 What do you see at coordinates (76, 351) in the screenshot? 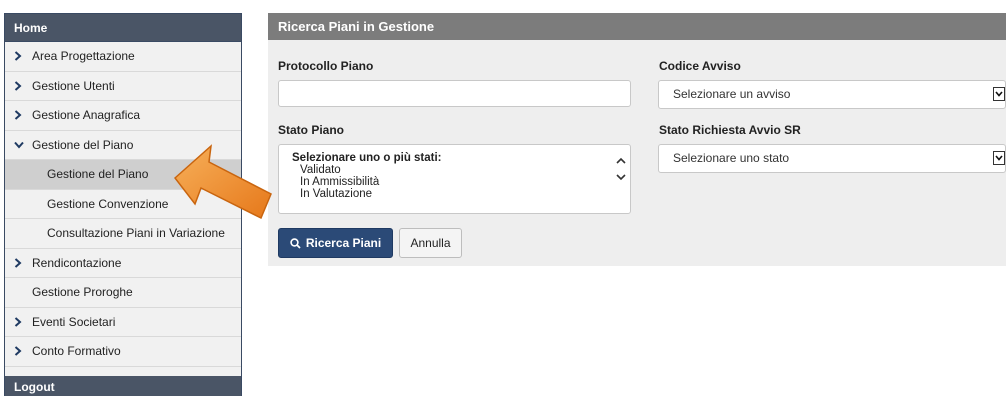
I see `sidebar-item-label: Conto Formativo` at bounding box center [76, 351].